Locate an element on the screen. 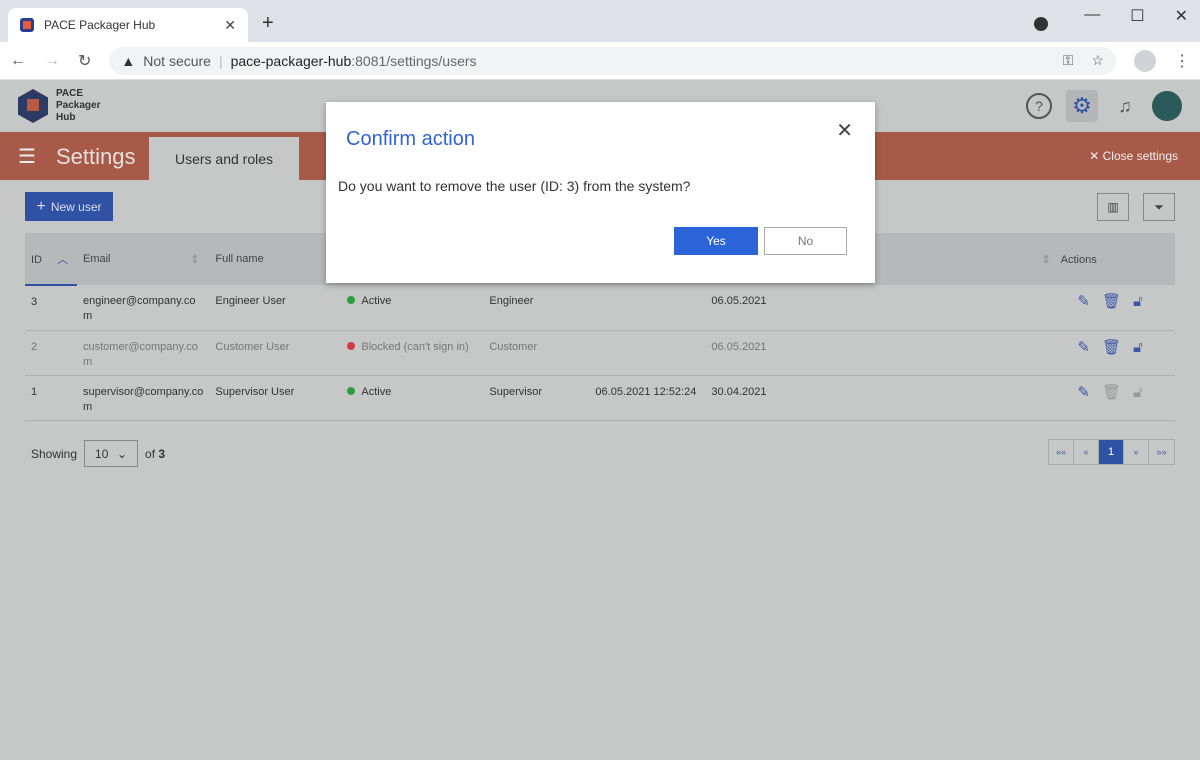 The image size is (1200, 760). browser-tabstrip: PACE Packager Hub ✕ + — ☐ ✕ is located at coordinates (600, 21).